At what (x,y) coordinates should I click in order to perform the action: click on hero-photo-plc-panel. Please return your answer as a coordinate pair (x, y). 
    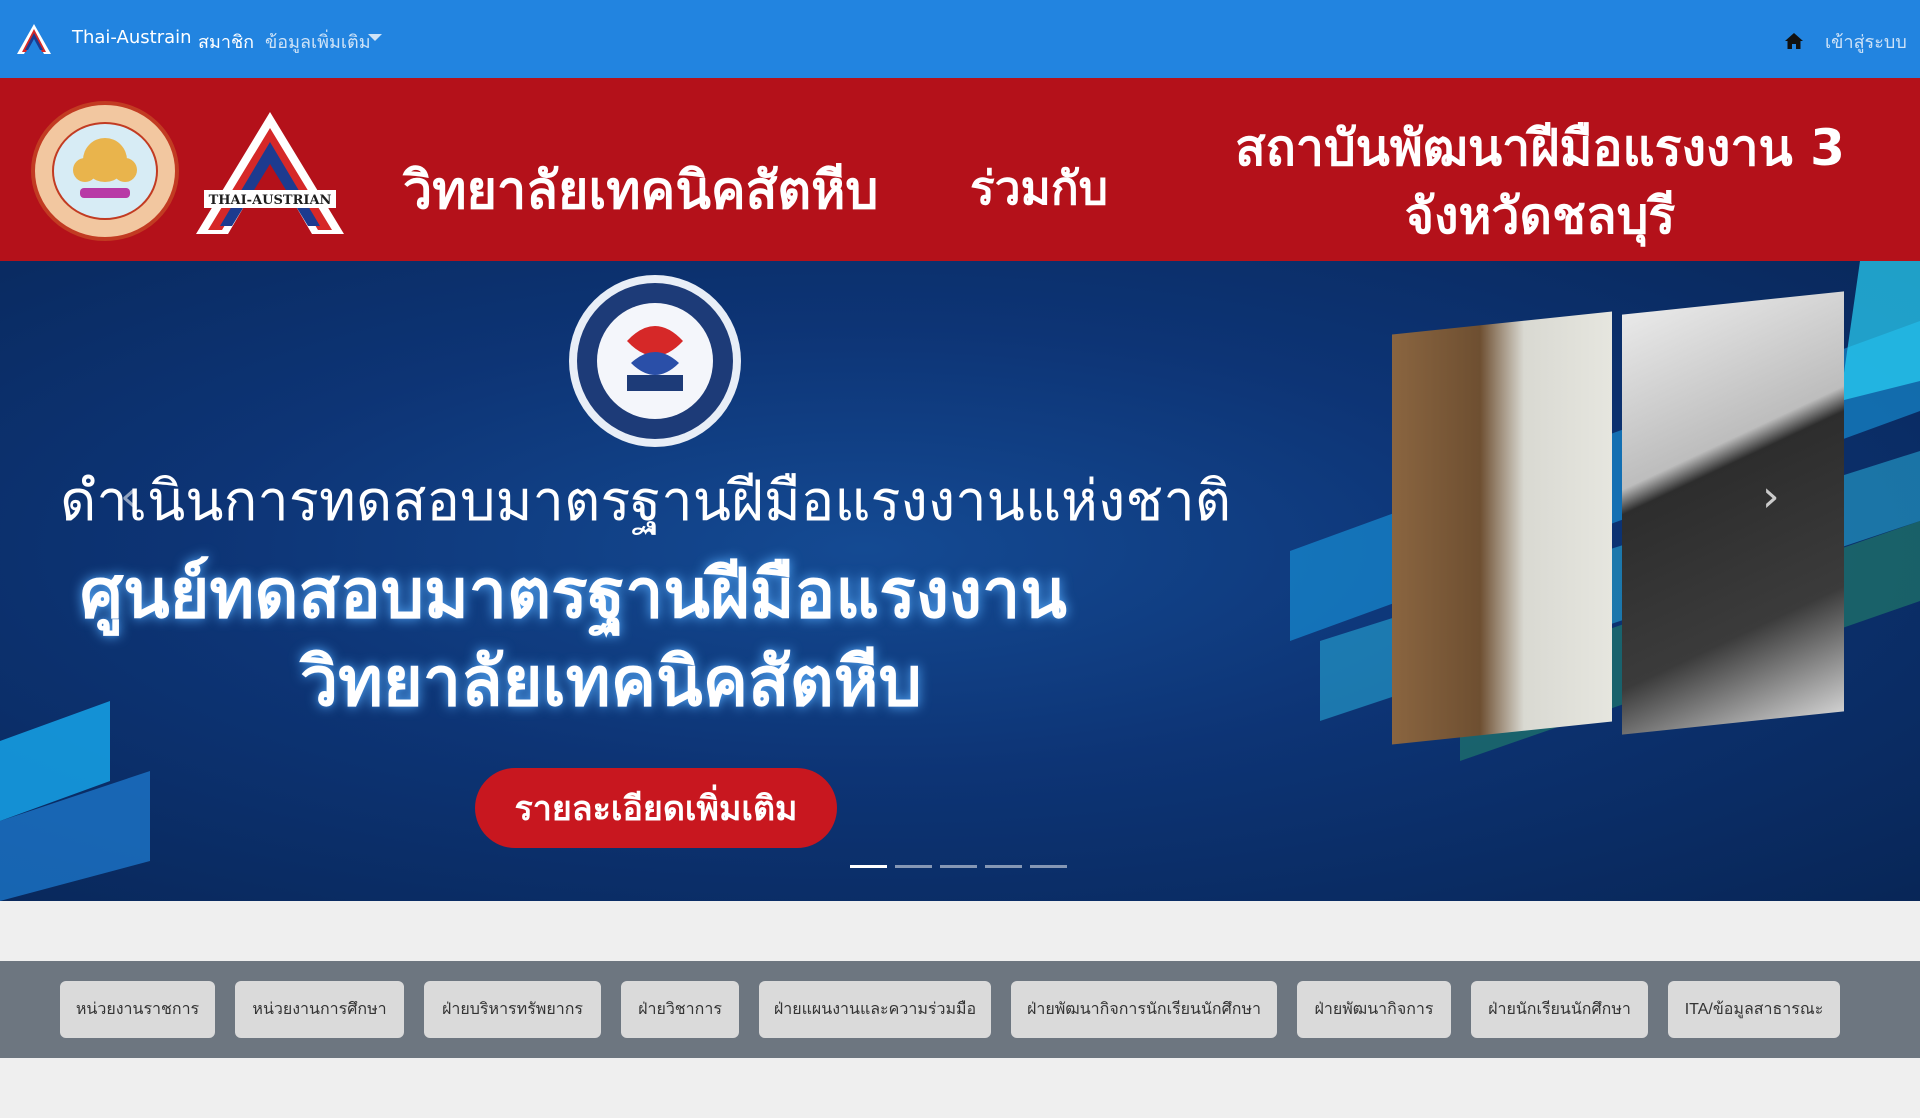
    Looking at the image, I should click on (1733, 513).